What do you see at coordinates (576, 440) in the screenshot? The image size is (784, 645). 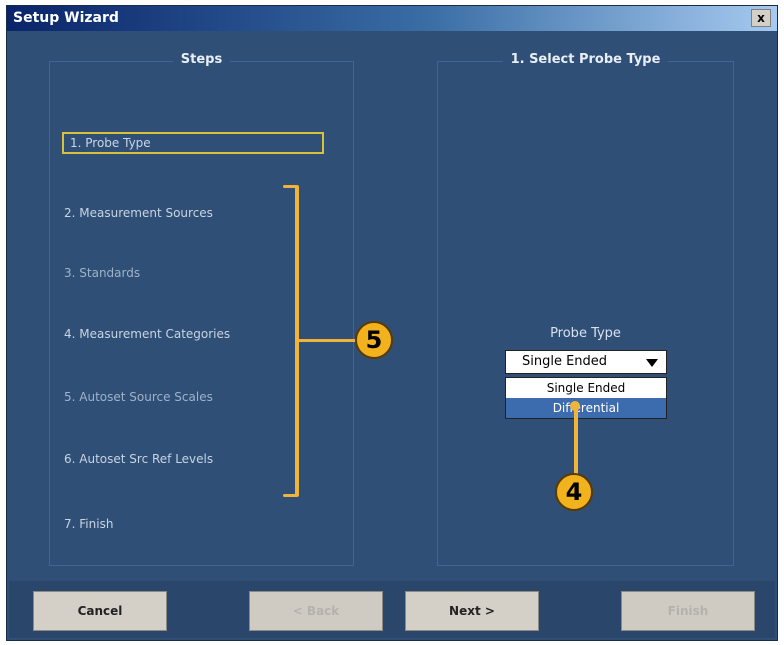 I see `callout-4-line` at bounding box center [576, 440].